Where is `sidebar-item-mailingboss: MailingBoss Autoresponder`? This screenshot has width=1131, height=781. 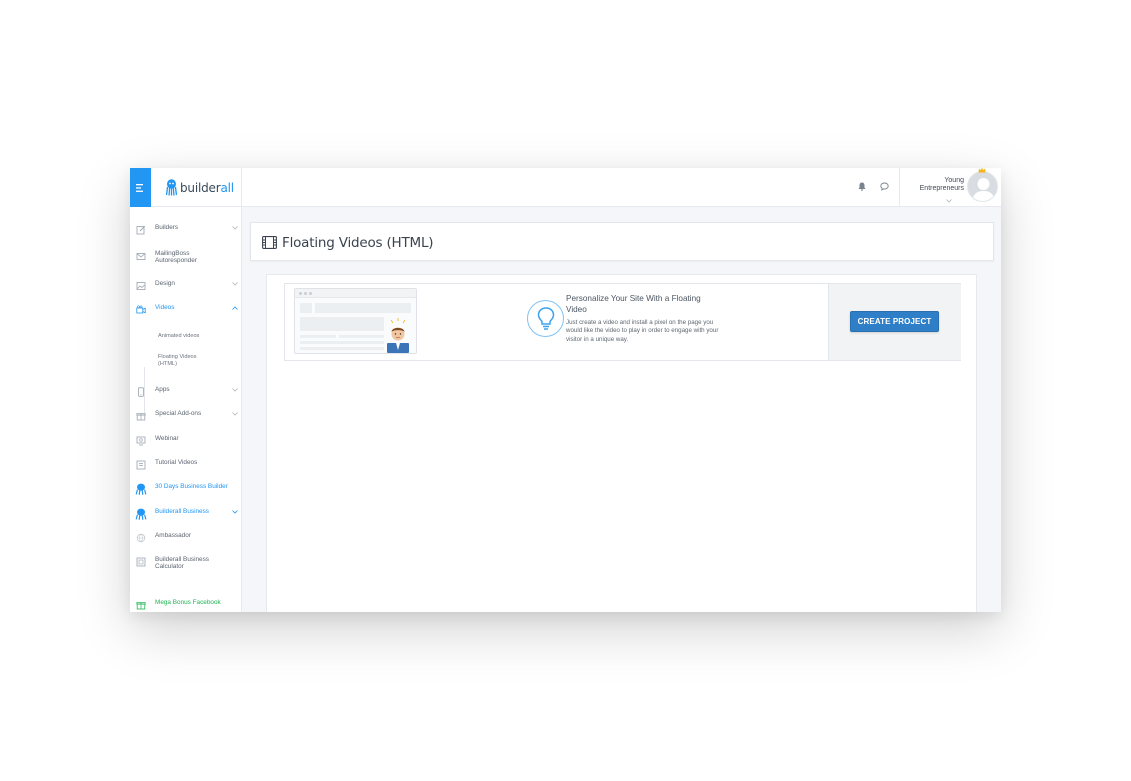 sidebar-item-mailingboss: MailingBoss Autoresponder is located at coordinates (186, 257).